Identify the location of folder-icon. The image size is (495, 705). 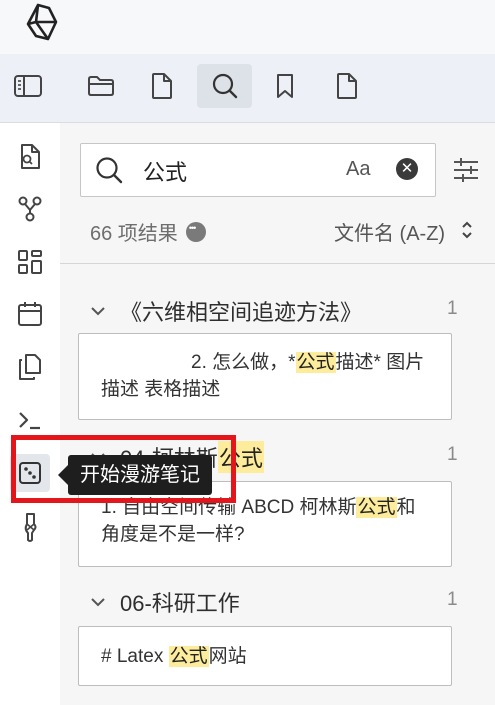
(101, 86).